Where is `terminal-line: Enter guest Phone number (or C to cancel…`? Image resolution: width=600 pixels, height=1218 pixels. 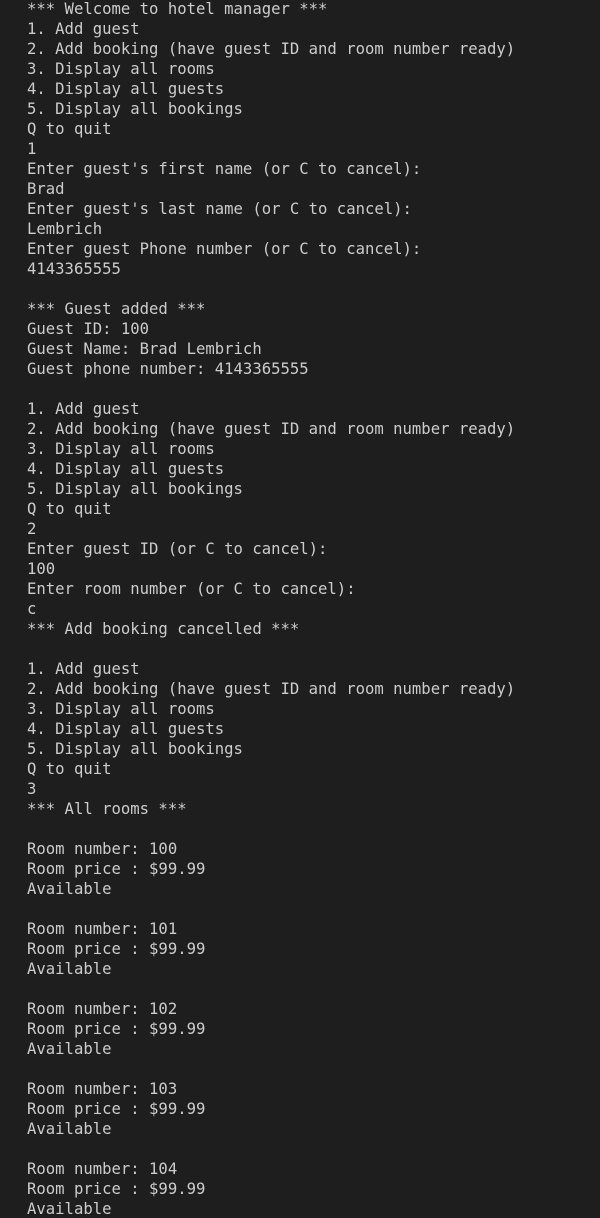
terminal-line: Enter guest Phone number (or C to cancel… is located at coordinates (224, 249).